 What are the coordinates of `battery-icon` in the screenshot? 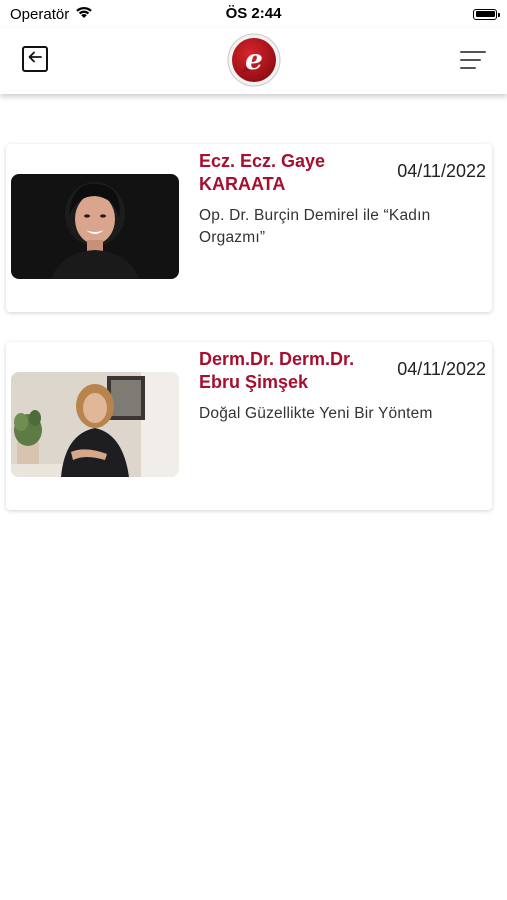 It's located at (486, 14).